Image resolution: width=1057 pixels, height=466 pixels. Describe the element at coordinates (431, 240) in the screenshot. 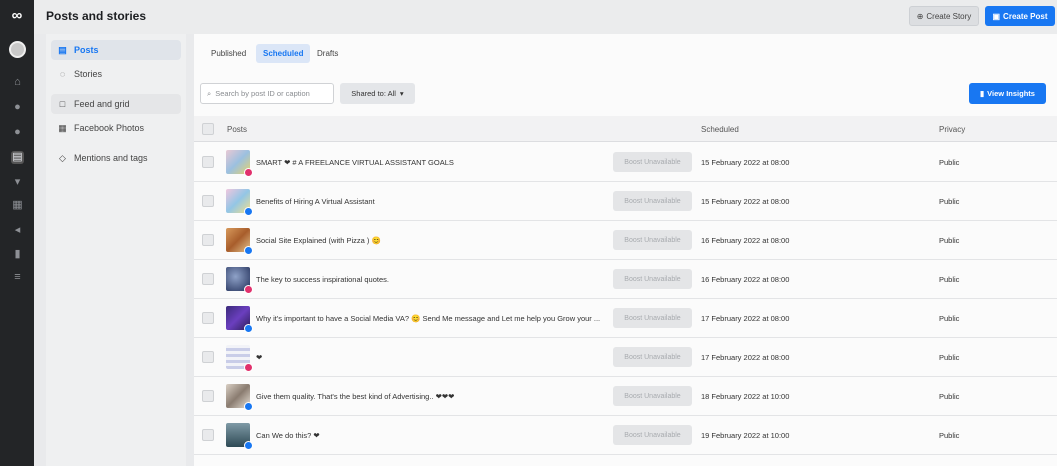

I see `post-caption: Social Site Explained (with Pizza ) 😊` at that location.